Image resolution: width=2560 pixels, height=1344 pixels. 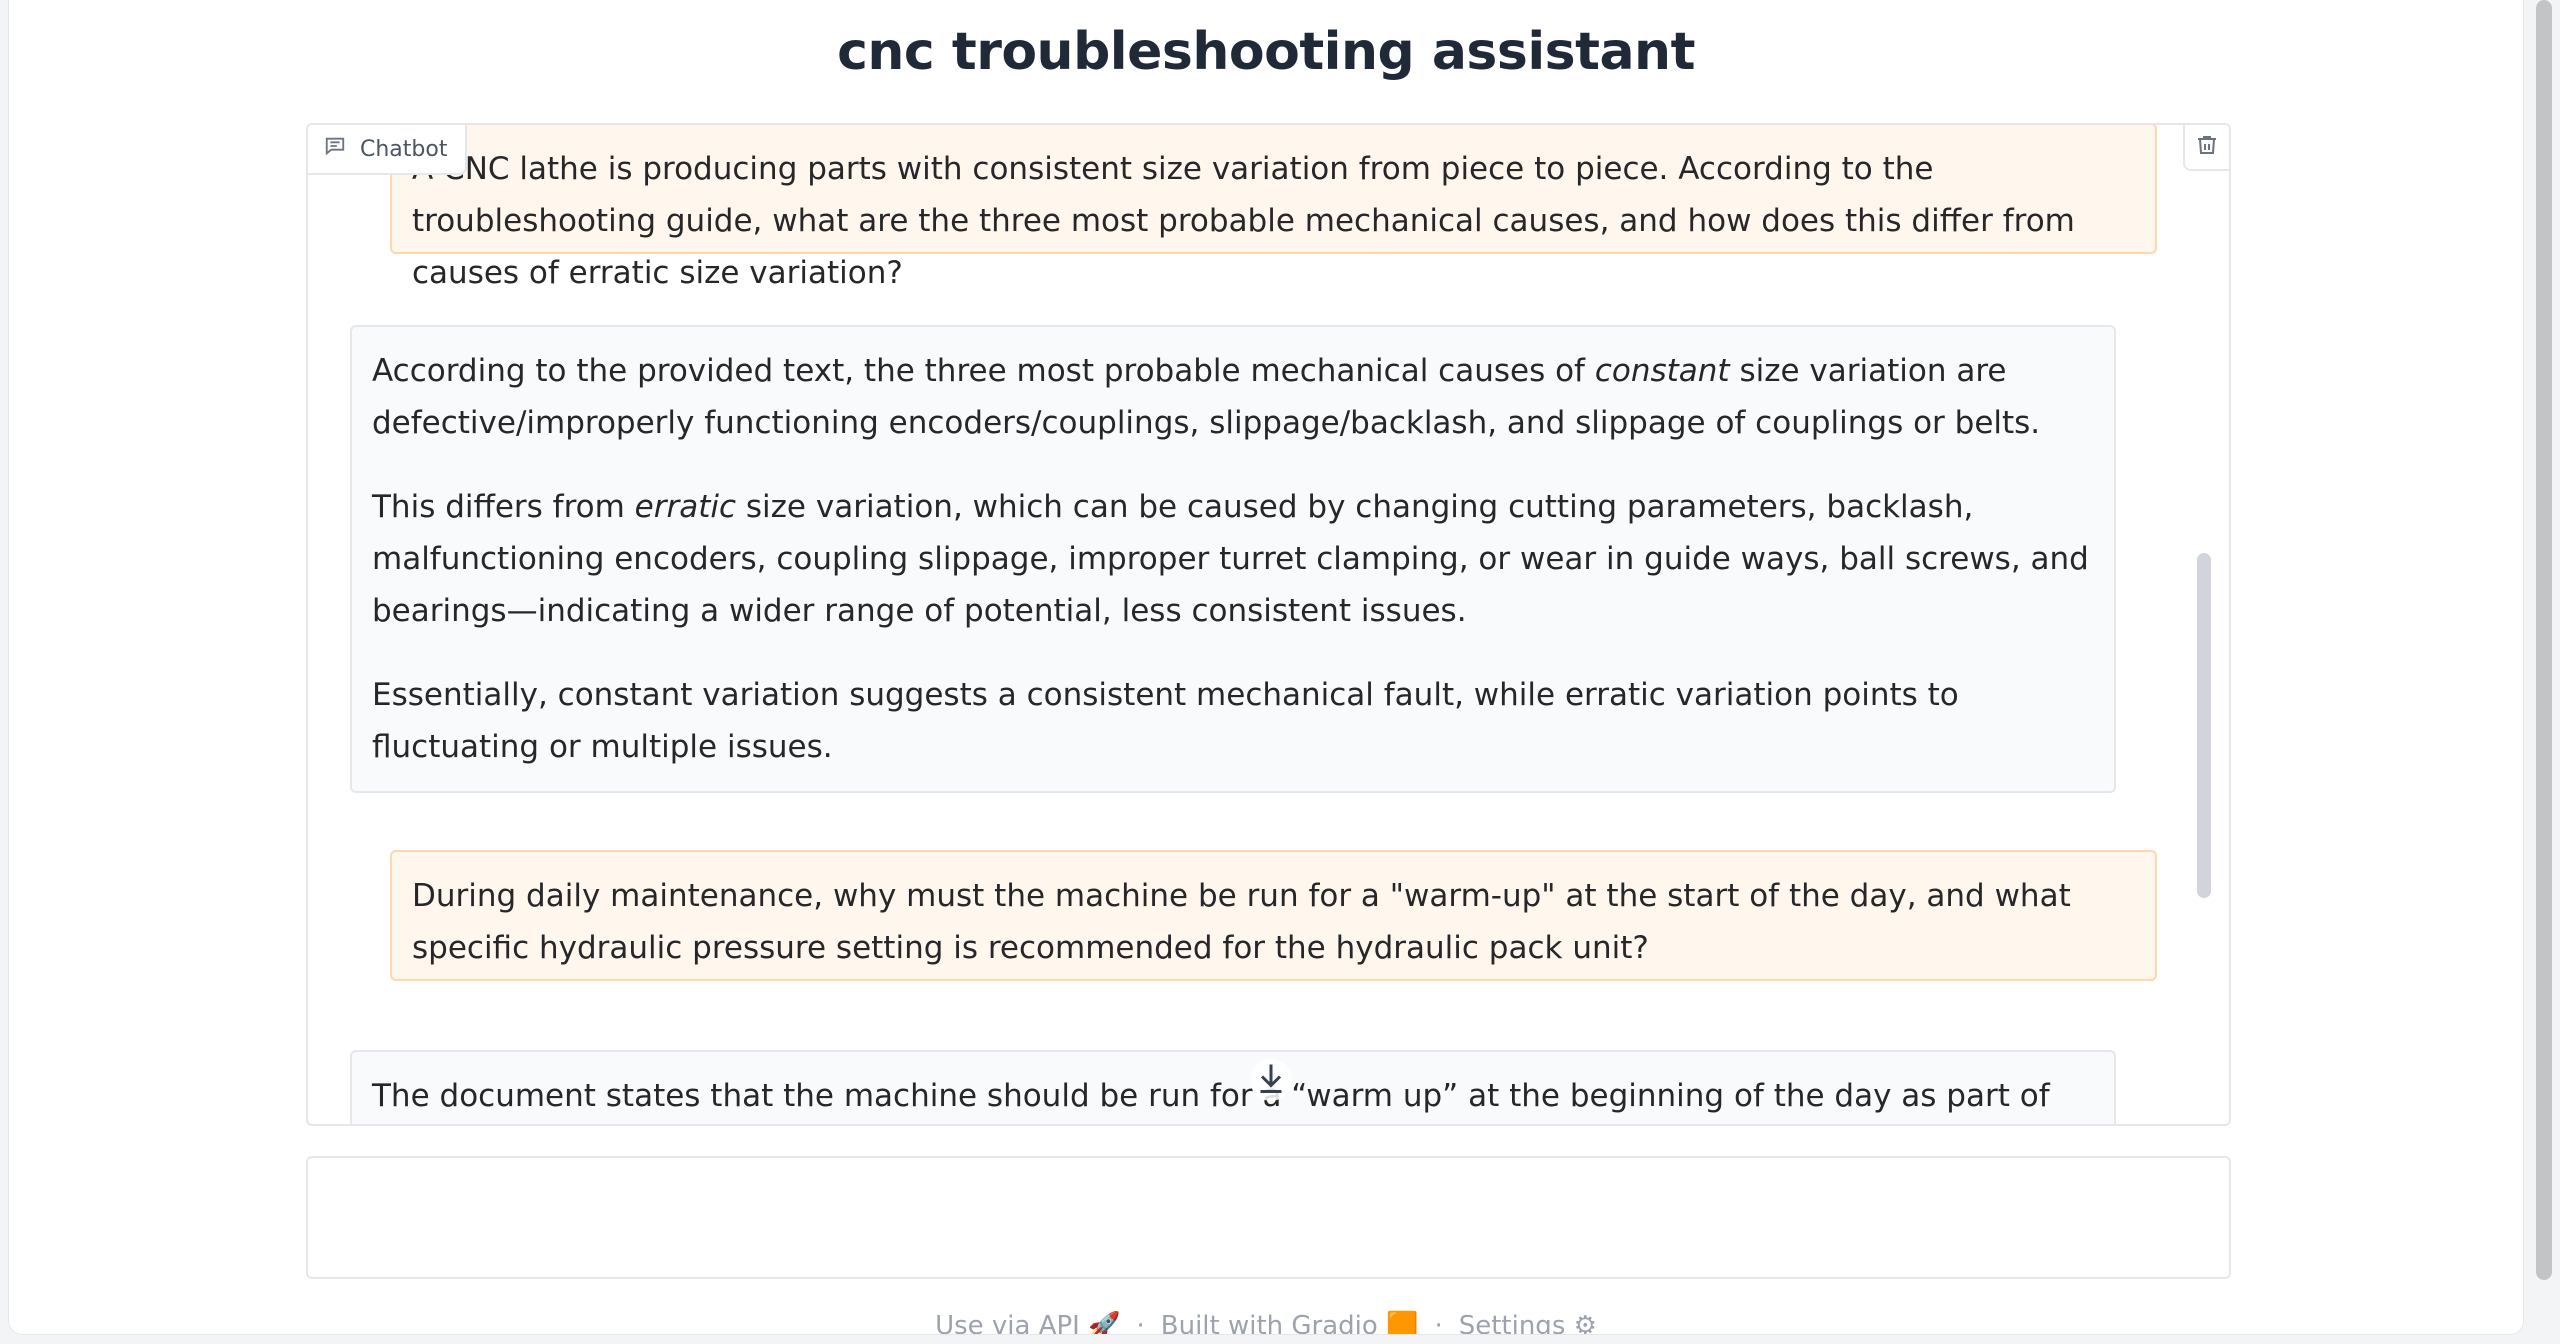 I want to click on message-input, so click(x=1268, y=1217).